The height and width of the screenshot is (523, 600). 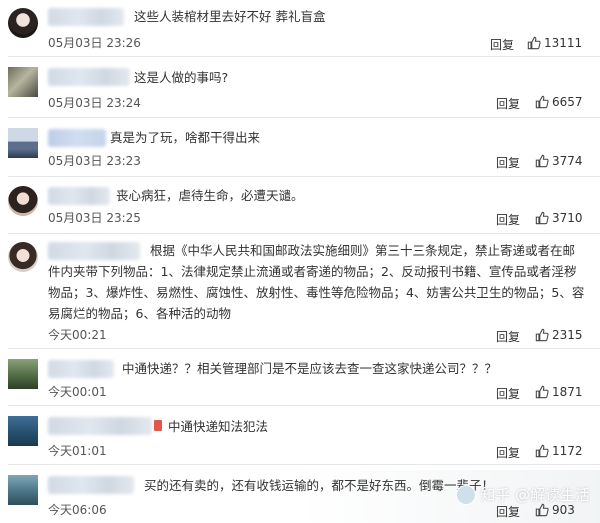 What do you see at coordinates (567, 392) in the screenshot?
I see `like-count: 1871` at bounding box center [567, 392].